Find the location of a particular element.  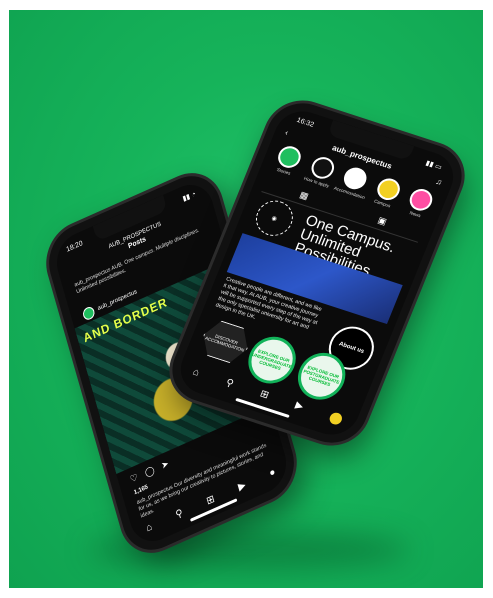

highlight-label: Stories is located at coordinates (283, 171).